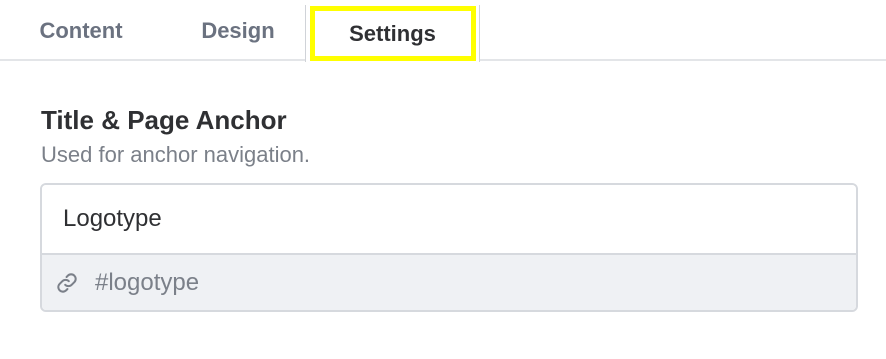 This screenshot has width=886, height=359. I want to click on link-icon, so click(67, 283).